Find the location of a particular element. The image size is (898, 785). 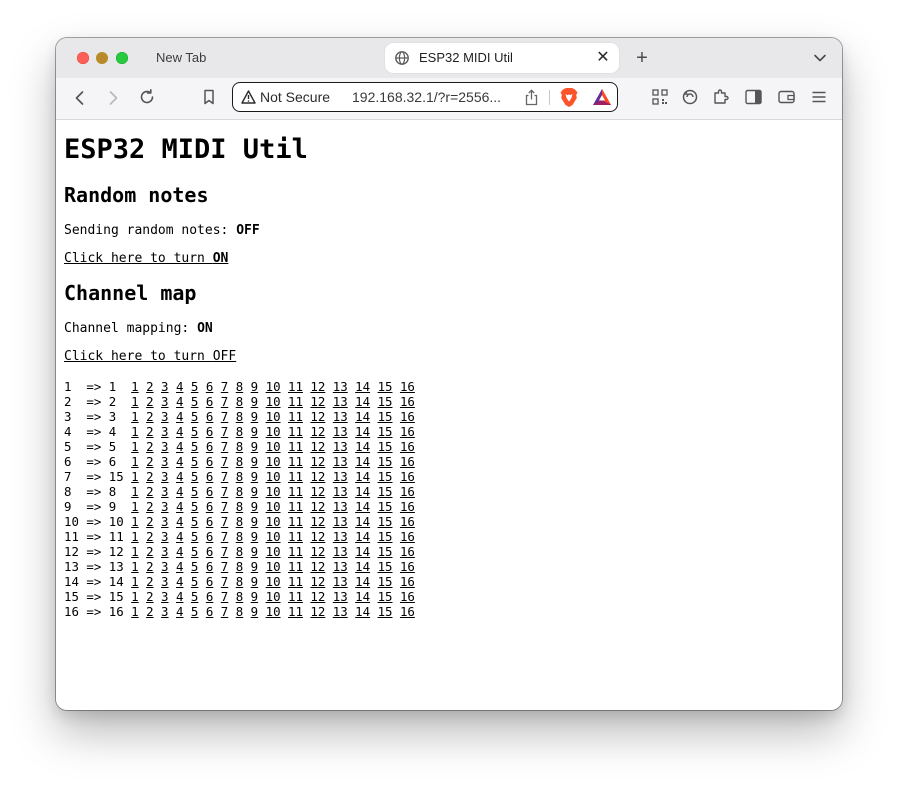

bookmark-icon is located at coordinates (209, 97).